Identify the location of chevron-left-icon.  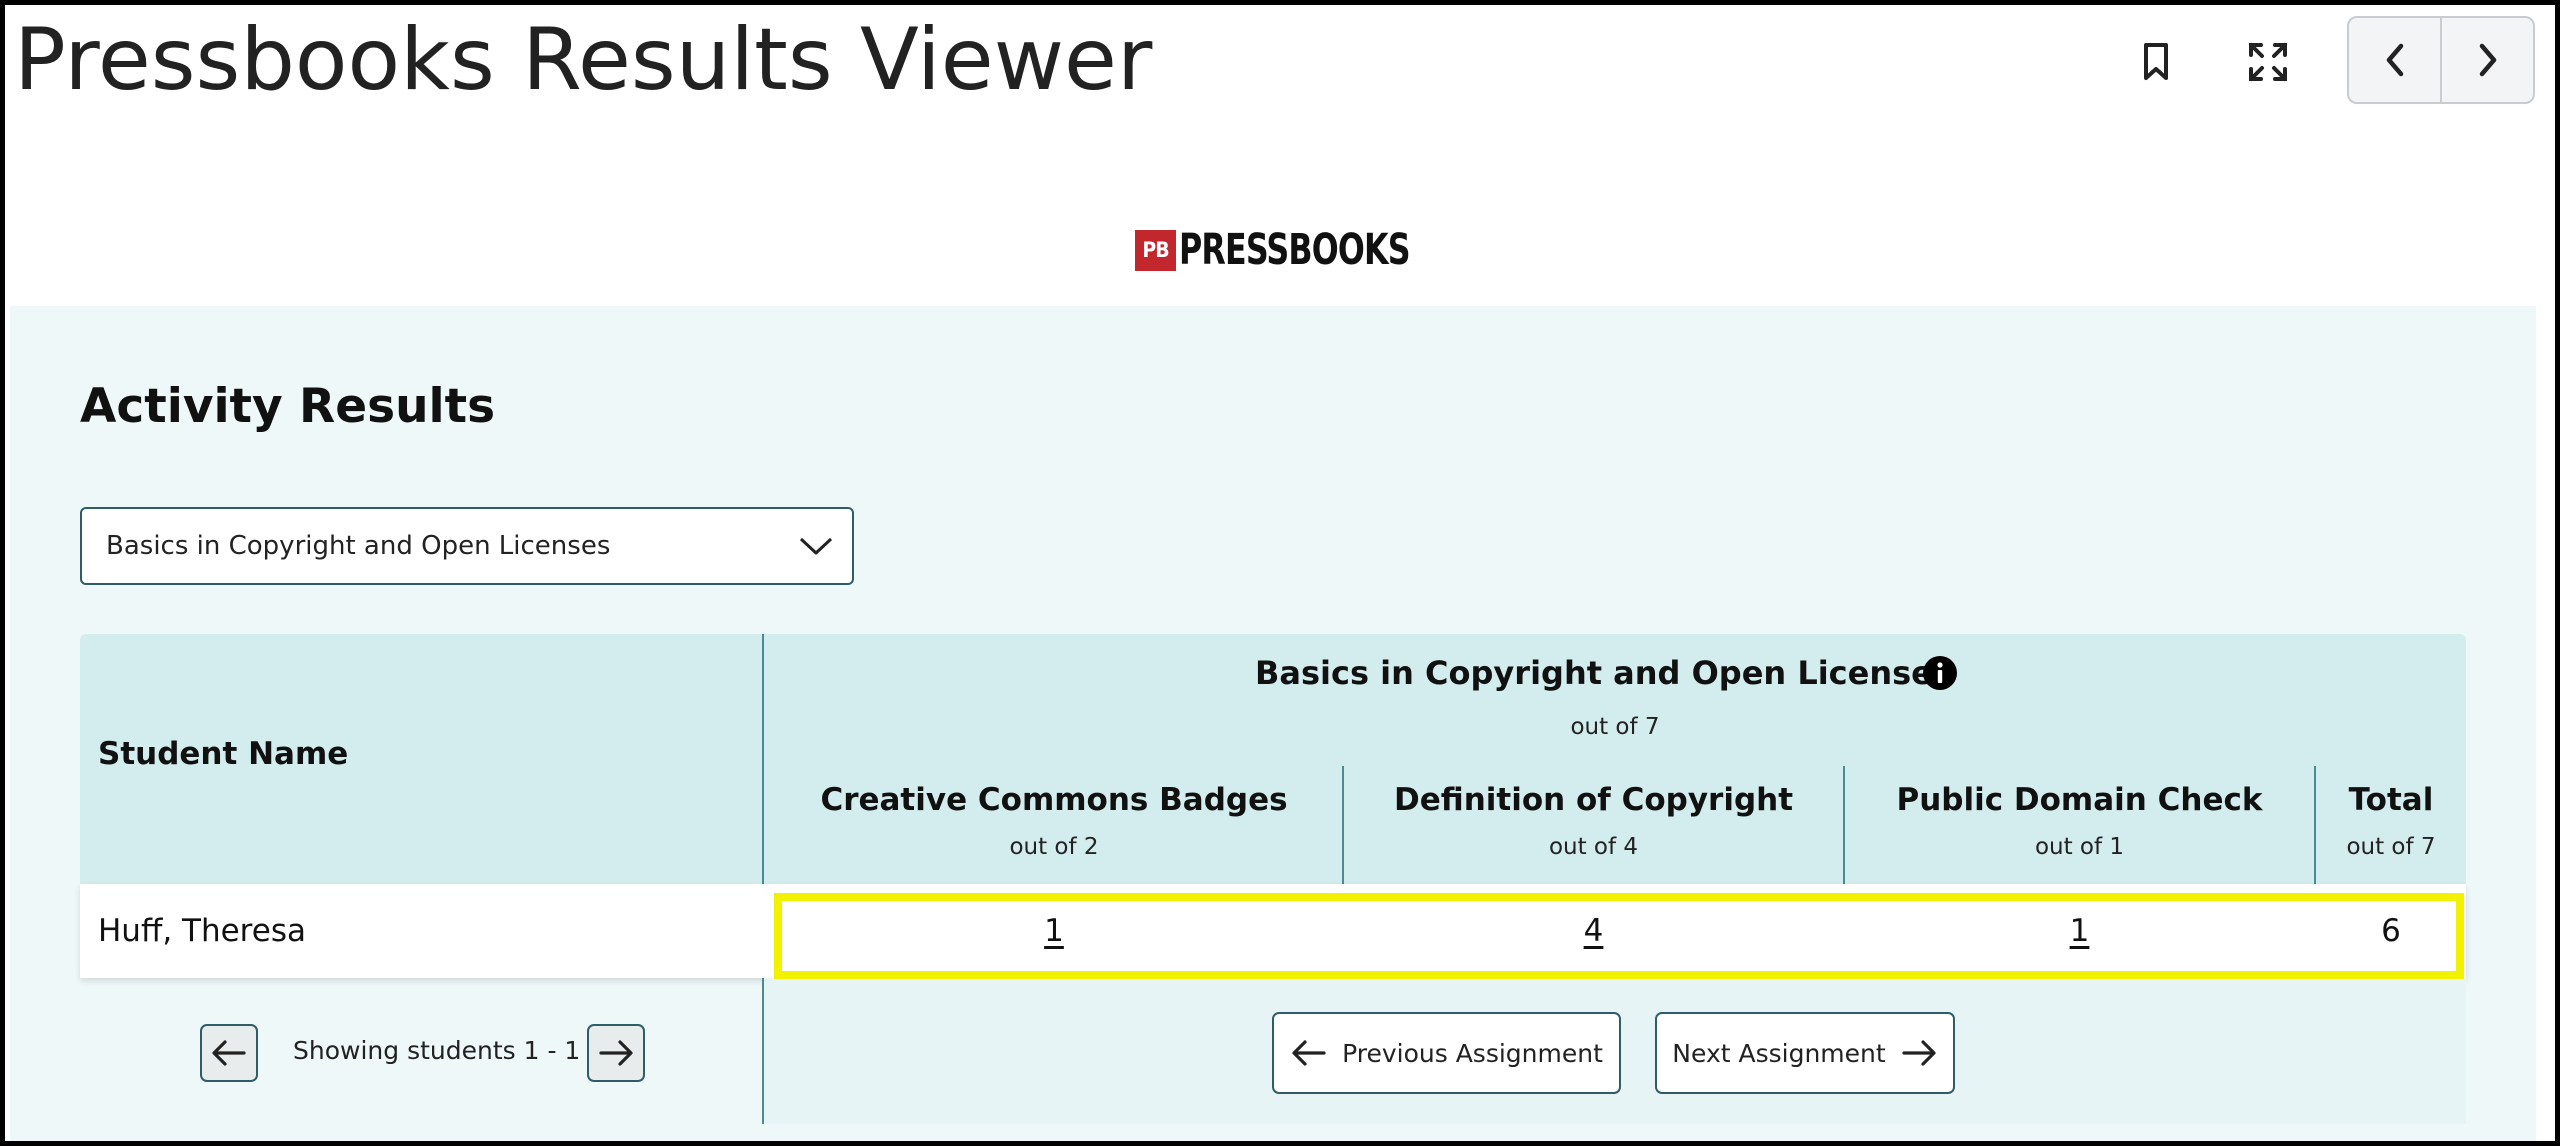
(2394, 60).